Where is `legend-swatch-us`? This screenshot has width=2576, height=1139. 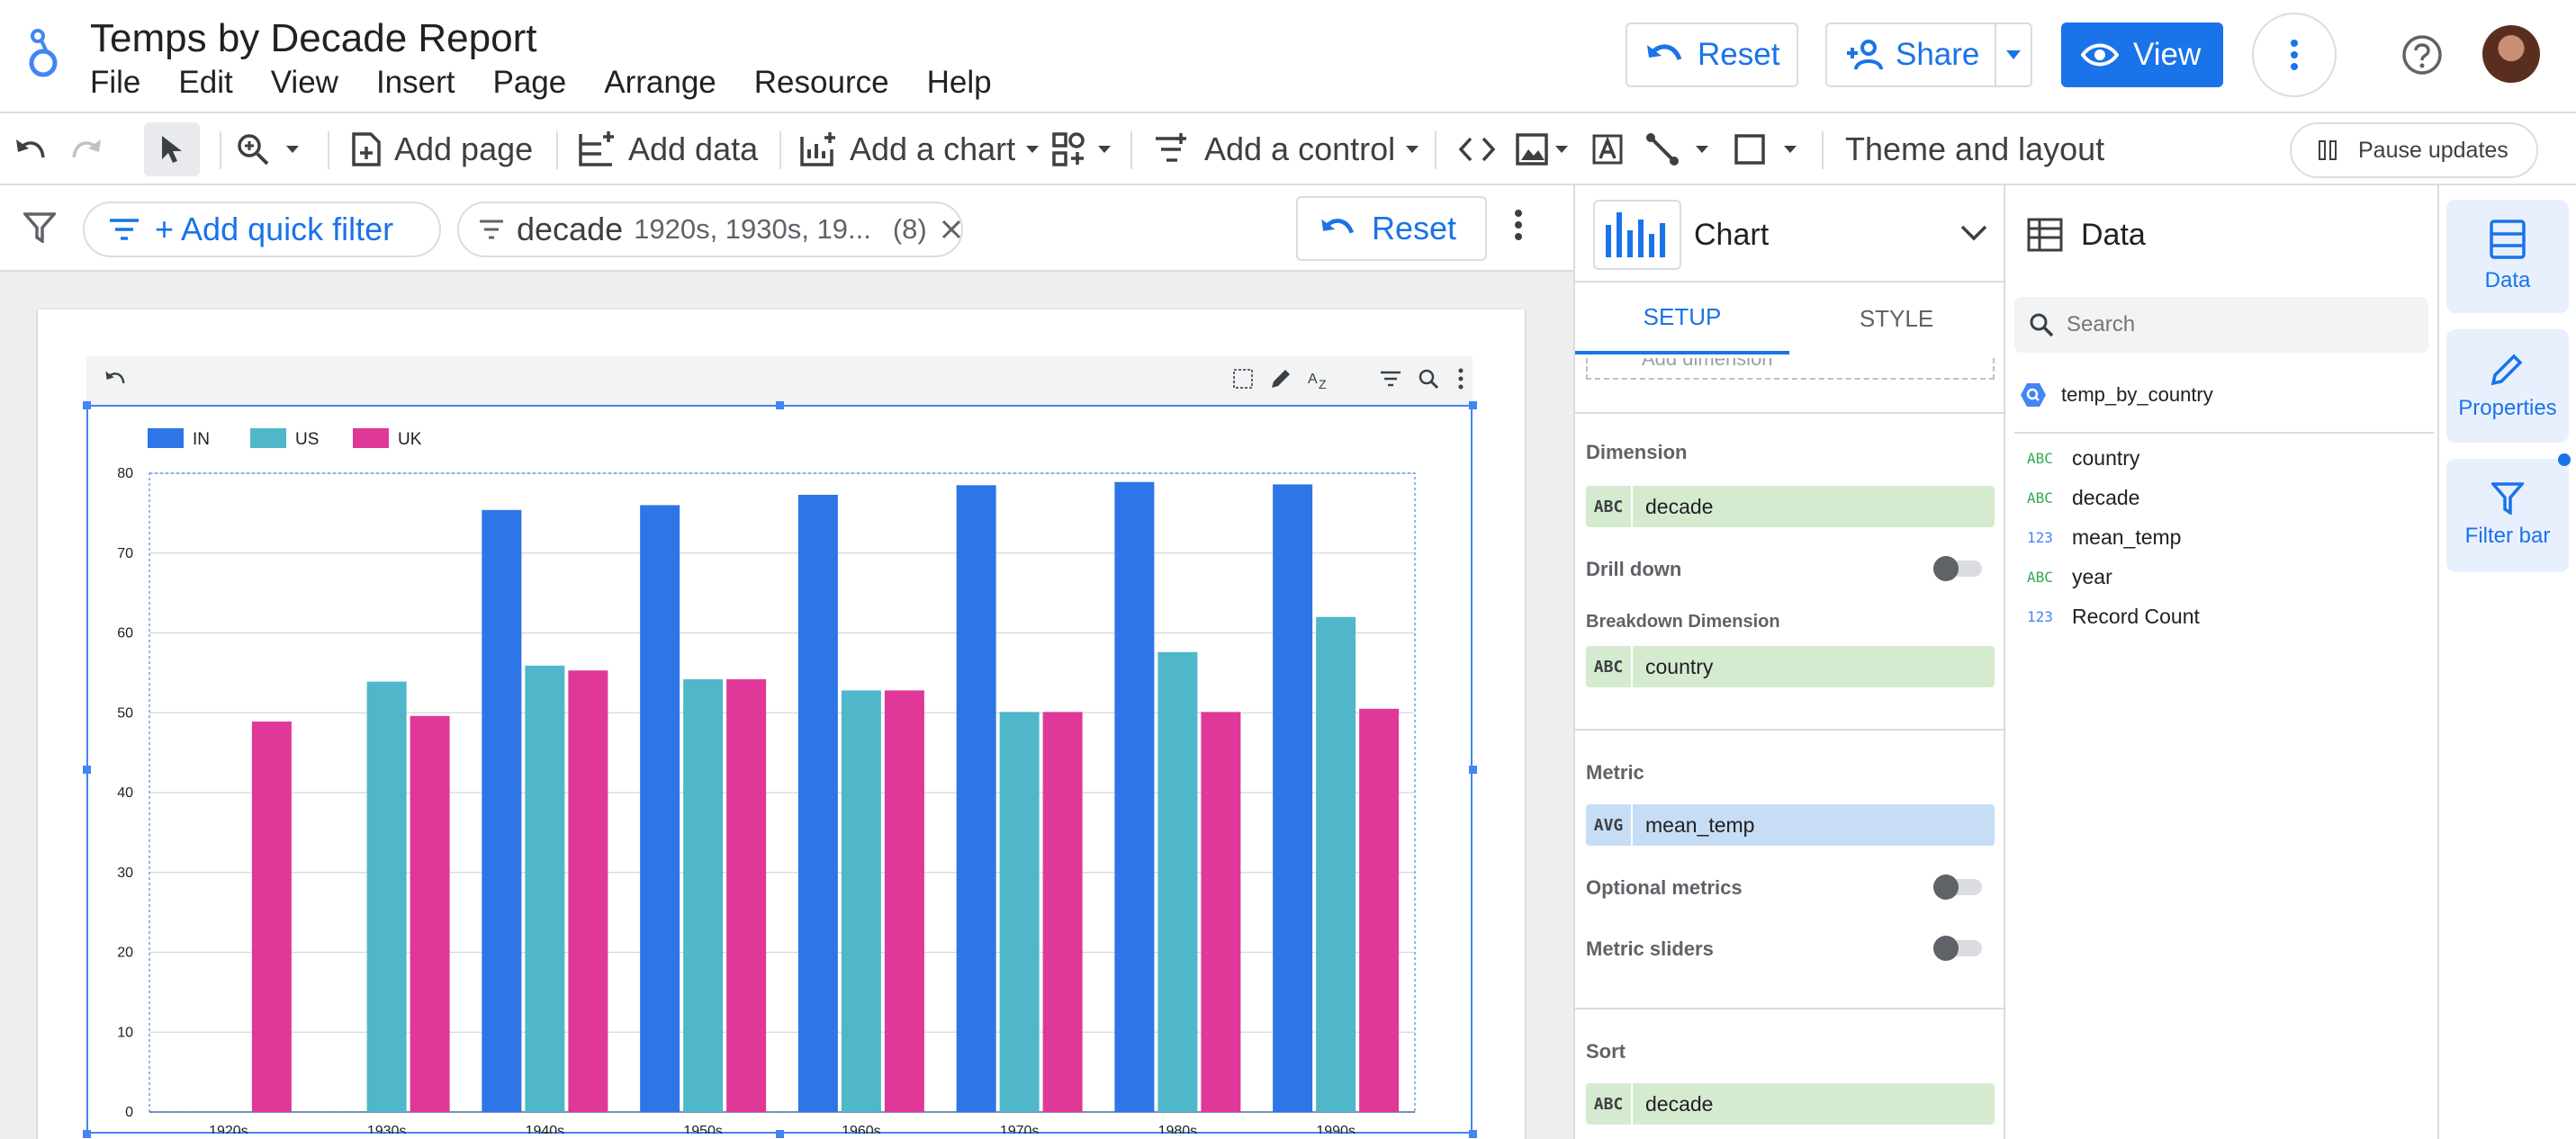
legend-swatch-us is located at coordinates (268, 438).